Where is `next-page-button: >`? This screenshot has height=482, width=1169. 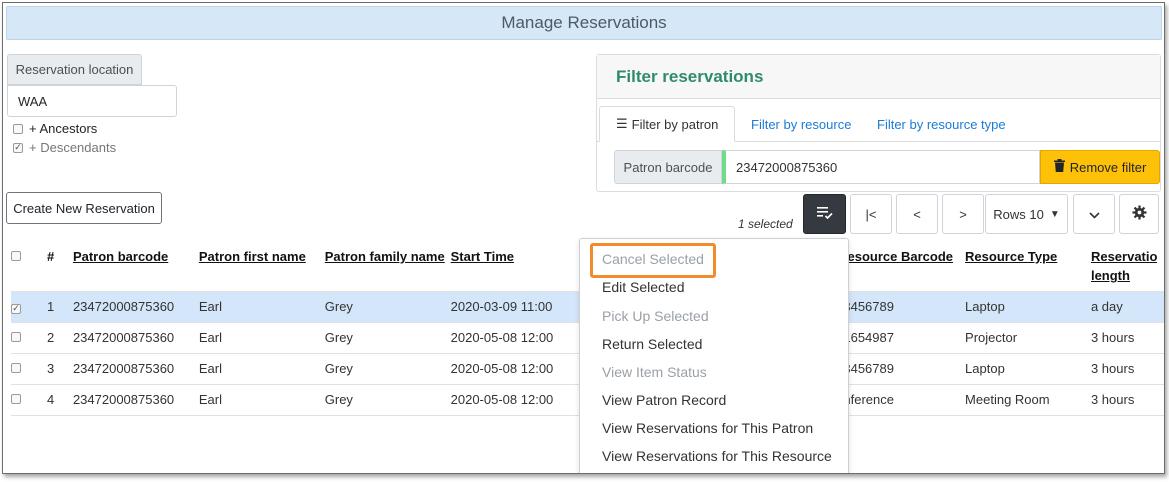 next-page-button: > is located at coordinates (963, 214).